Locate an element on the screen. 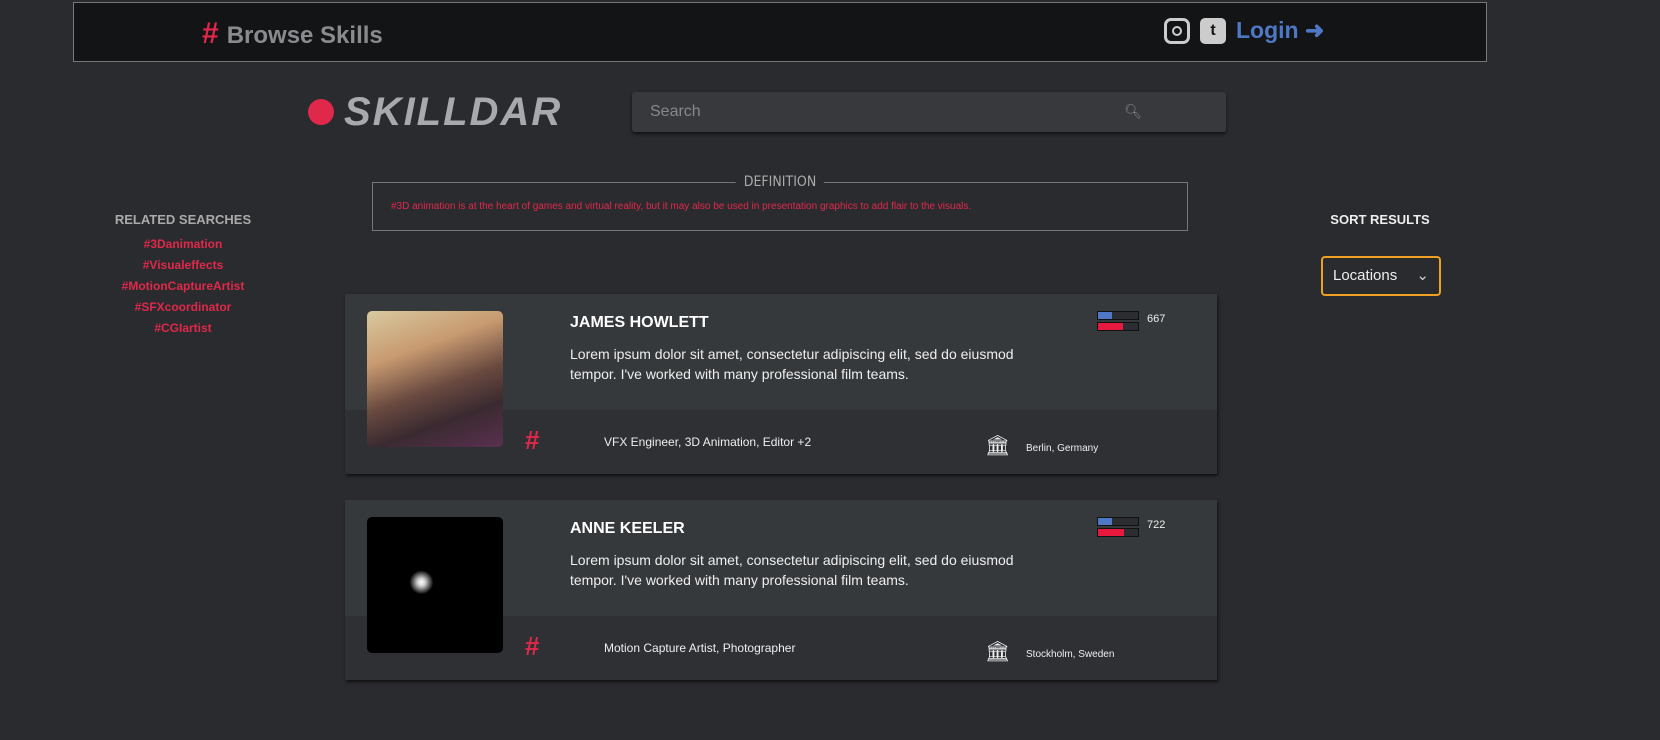  related-title: RELATED SEARCHES is located at coordinates (183, 219).